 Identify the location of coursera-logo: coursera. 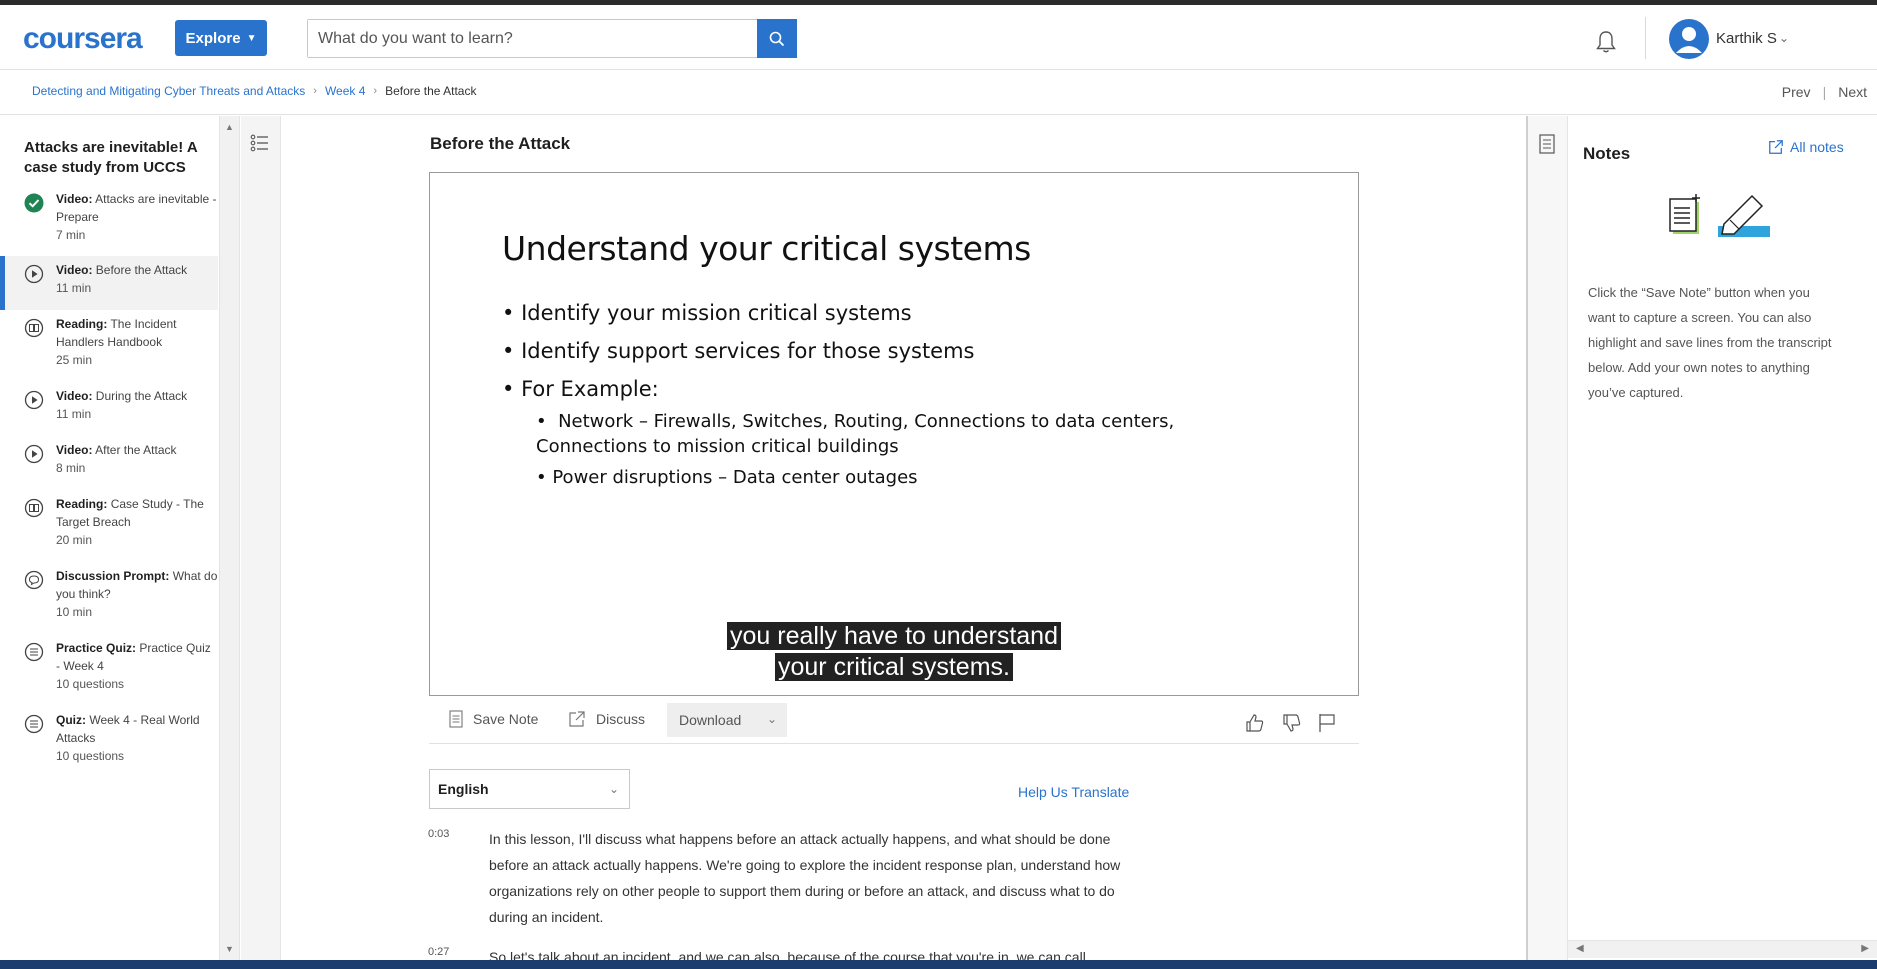
(83, 39).